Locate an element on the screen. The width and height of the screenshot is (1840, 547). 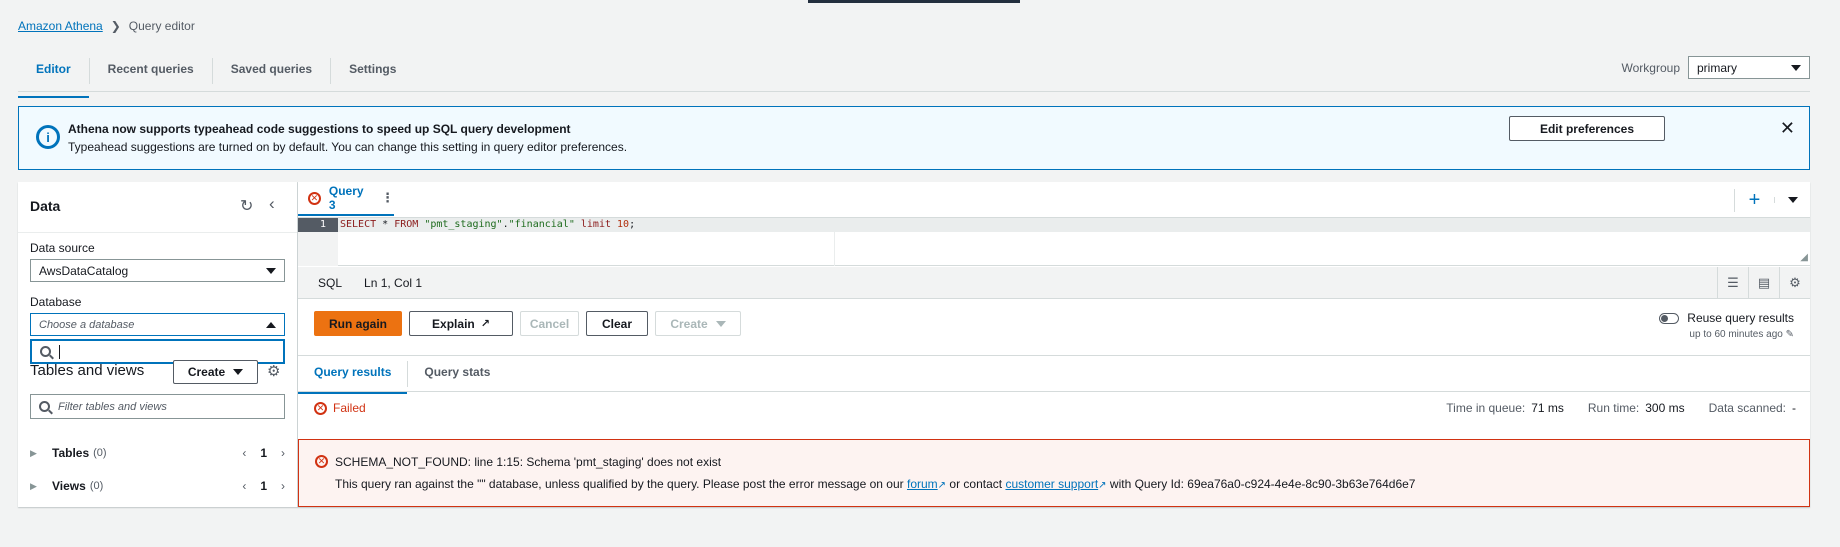
query-actions: Run again Explain ↗ Cancel Clear Create is located at coordinates (527, 323).